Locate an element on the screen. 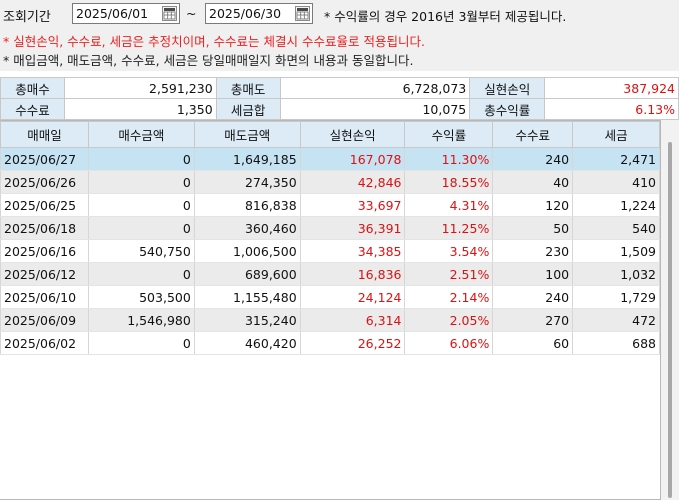  sell-amount-cell: 1,649,185 is located at coordinates (247, 159).